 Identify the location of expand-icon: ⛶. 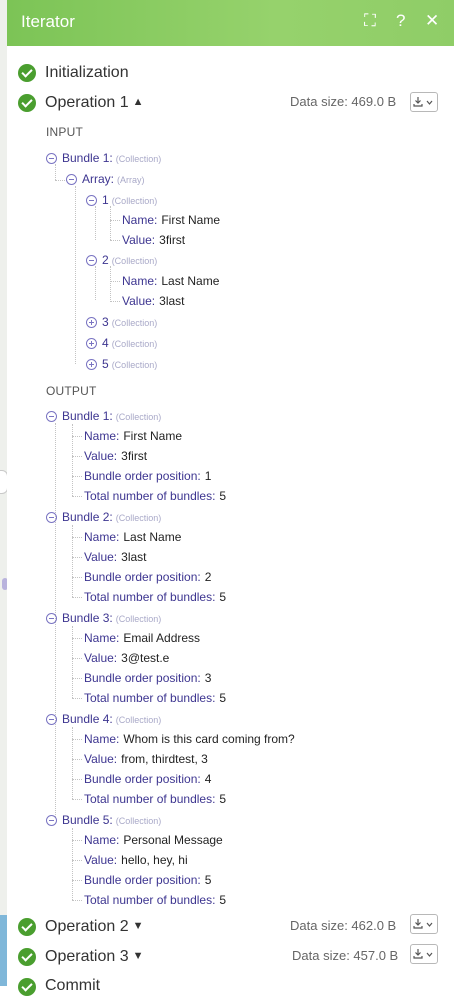
(370, 21).